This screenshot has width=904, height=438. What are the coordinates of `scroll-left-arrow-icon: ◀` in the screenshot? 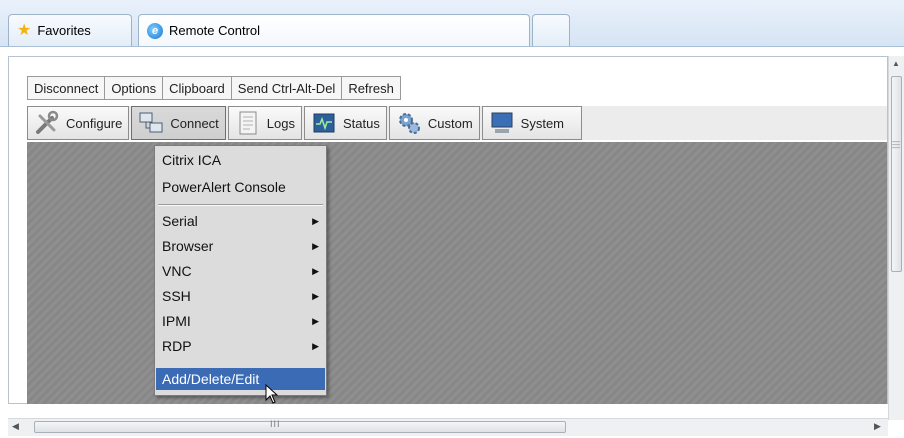 It's located at (15, 426).